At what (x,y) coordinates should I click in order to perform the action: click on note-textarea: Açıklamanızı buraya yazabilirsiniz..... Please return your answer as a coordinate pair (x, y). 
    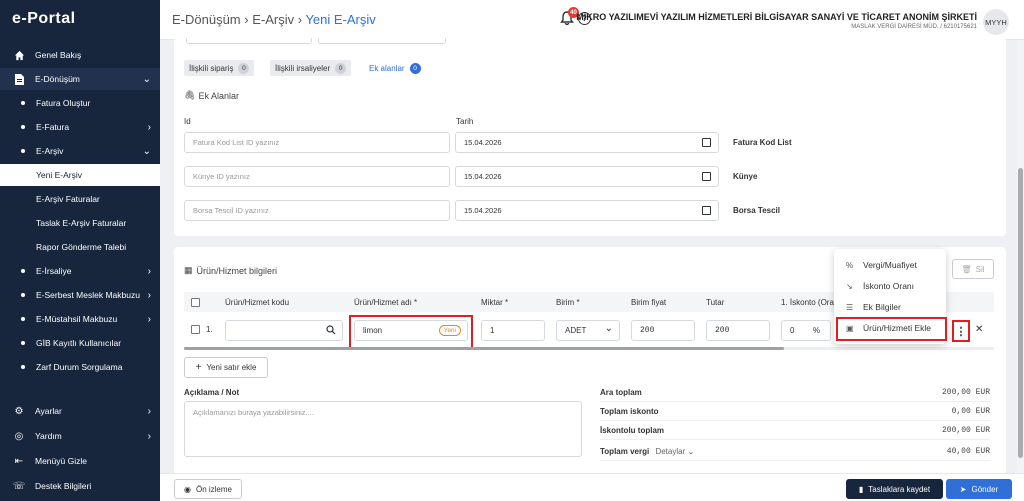
    Looking at the image, I should click on (383, 429).